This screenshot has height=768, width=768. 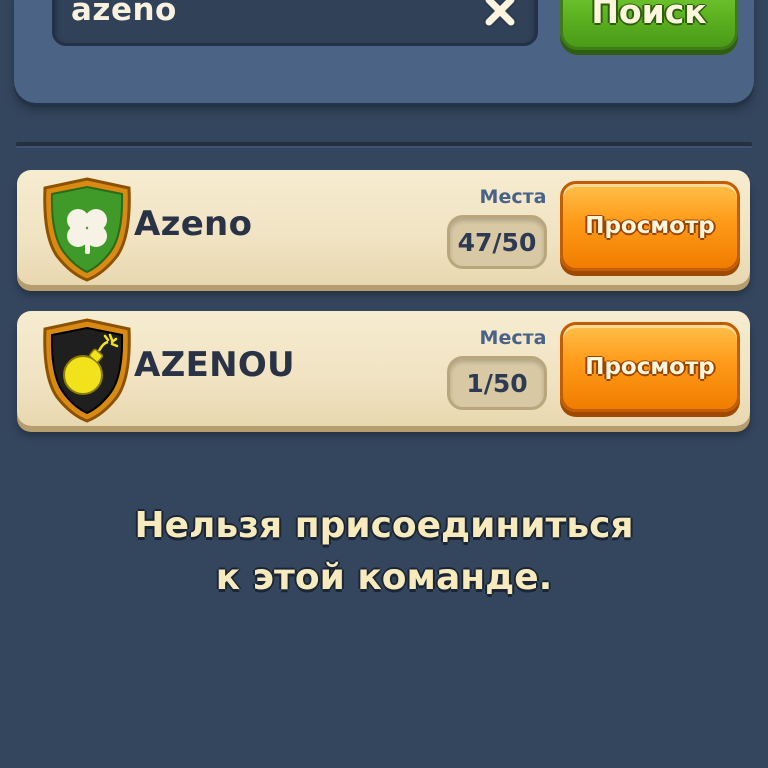 I want to click on team-name: Azeno, so click(x=193, y=224).